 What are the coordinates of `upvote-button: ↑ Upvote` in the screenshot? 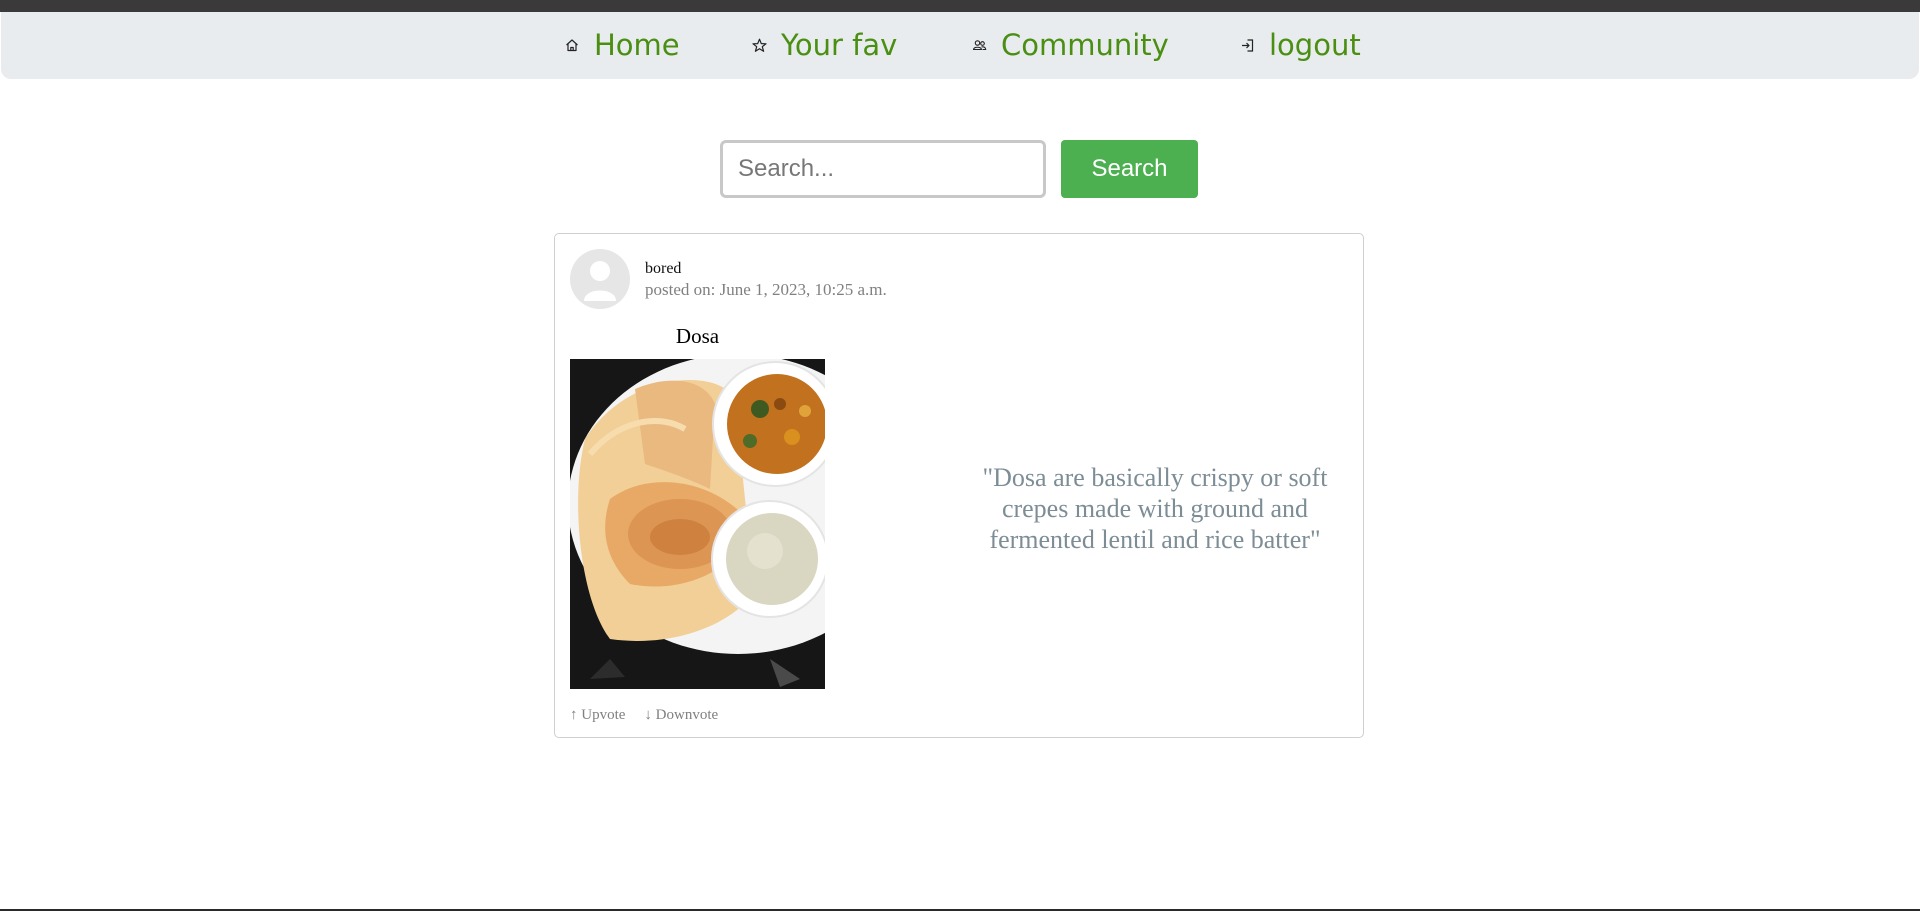 It's located at (597, 715).